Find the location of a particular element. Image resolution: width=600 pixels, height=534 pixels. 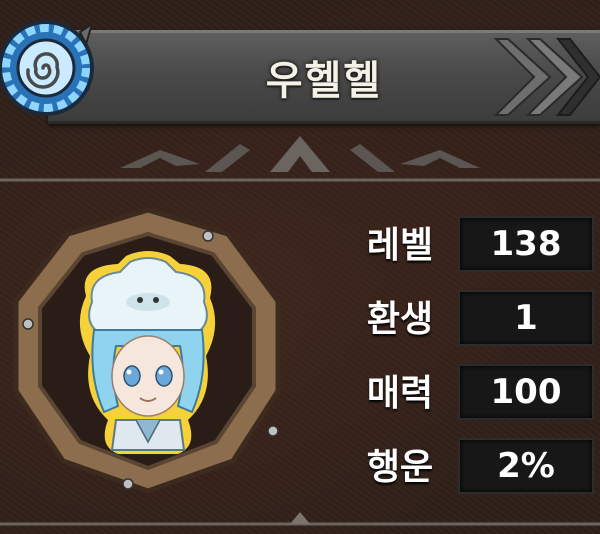

character-name: 우헬헬 is located at coordinates (324, 81).